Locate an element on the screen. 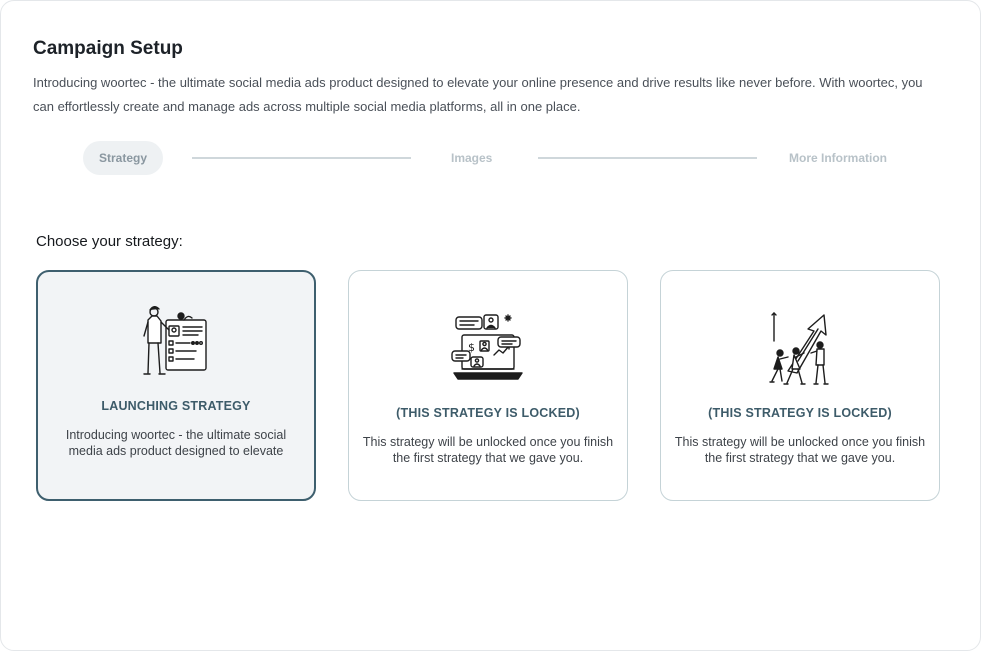 The height and width of the screenshot is (653, 983). strategy-card-title: LAUNCHING STRATEGY is located at coordinates (176, 406).